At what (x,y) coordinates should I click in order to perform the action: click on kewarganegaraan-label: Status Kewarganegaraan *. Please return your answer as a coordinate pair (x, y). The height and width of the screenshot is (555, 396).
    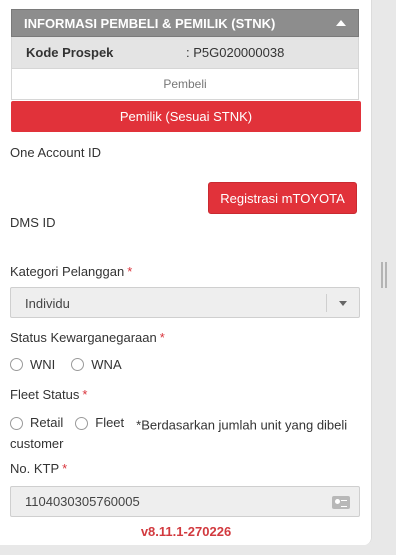
    Looking at the image, I should click on (87, 337).